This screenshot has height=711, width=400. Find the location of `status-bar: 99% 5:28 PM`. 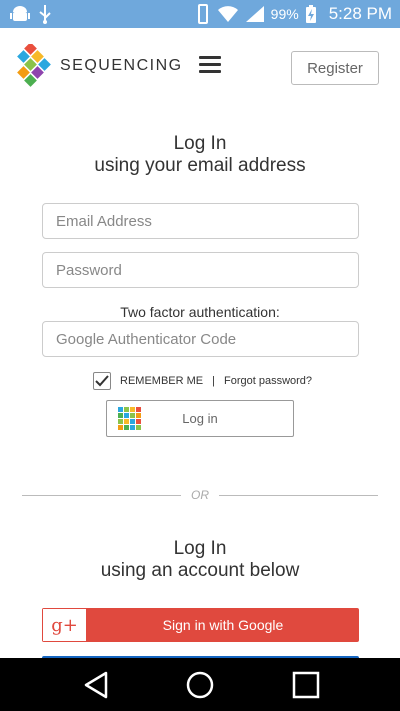

status-bar: 99% 5:28 PM is located at coordinates (200, 14).